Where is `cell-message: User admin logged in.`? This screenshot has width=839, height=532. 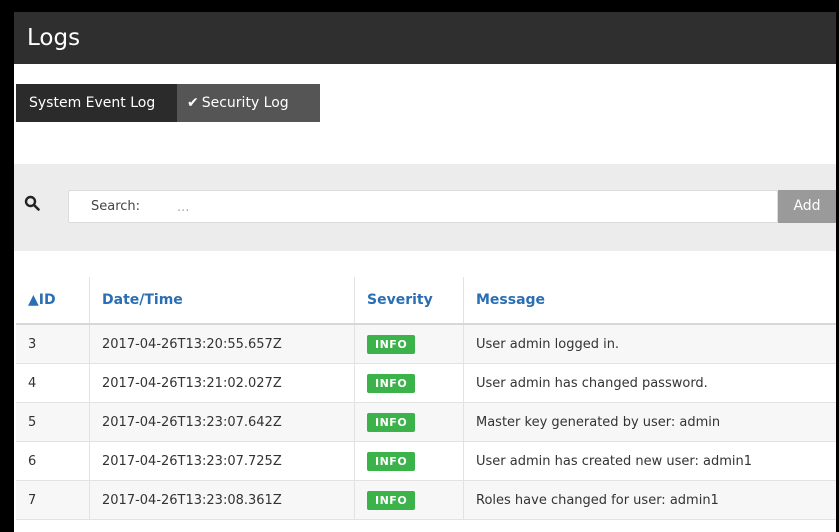
cell-message: User admin logged in. is located at coordinates (649, 344).